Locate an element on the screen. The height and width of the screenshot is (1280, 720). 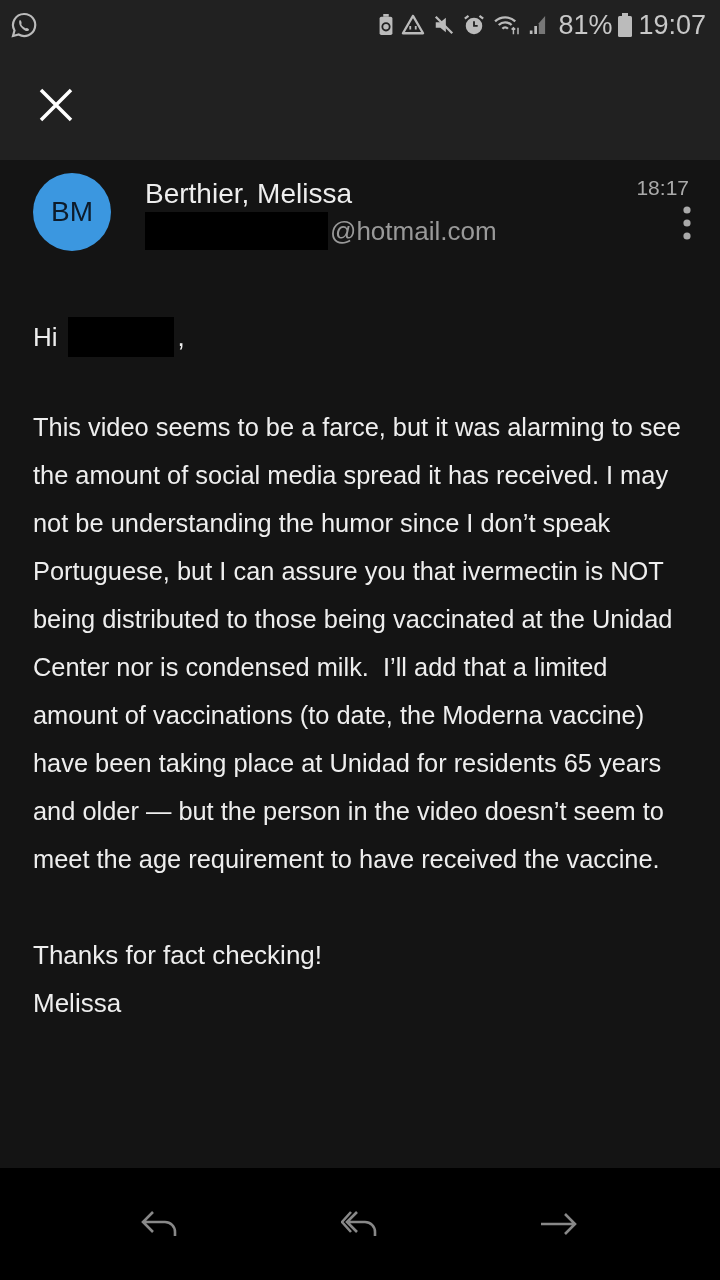
chat-app-icon is located at coordinates (24, 25).